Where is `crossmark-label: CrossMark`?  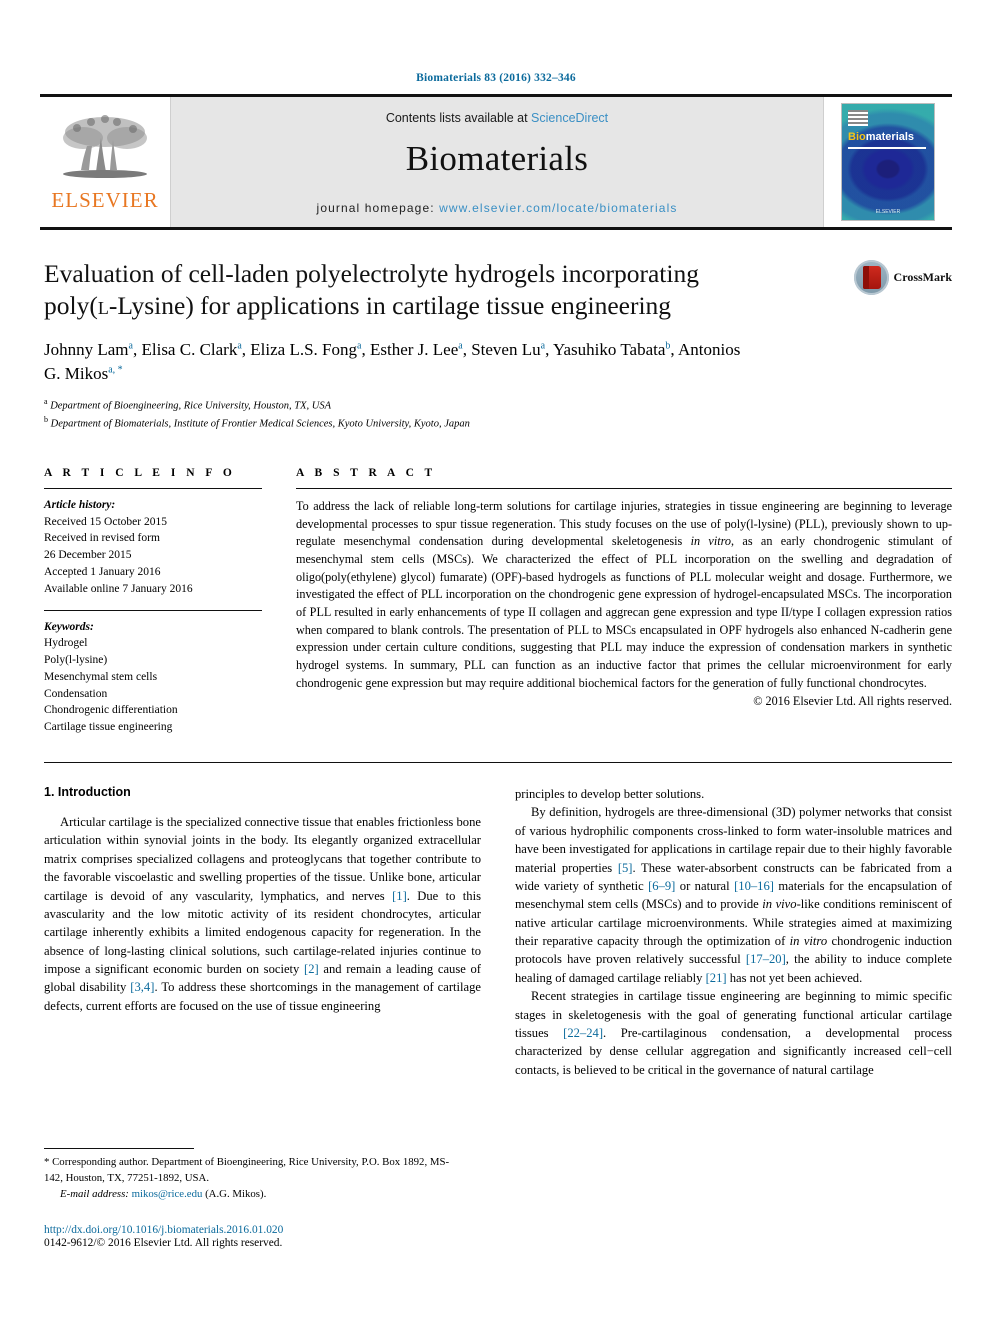 crossmark-label: CrossMark is located at coordinates (922, 277).